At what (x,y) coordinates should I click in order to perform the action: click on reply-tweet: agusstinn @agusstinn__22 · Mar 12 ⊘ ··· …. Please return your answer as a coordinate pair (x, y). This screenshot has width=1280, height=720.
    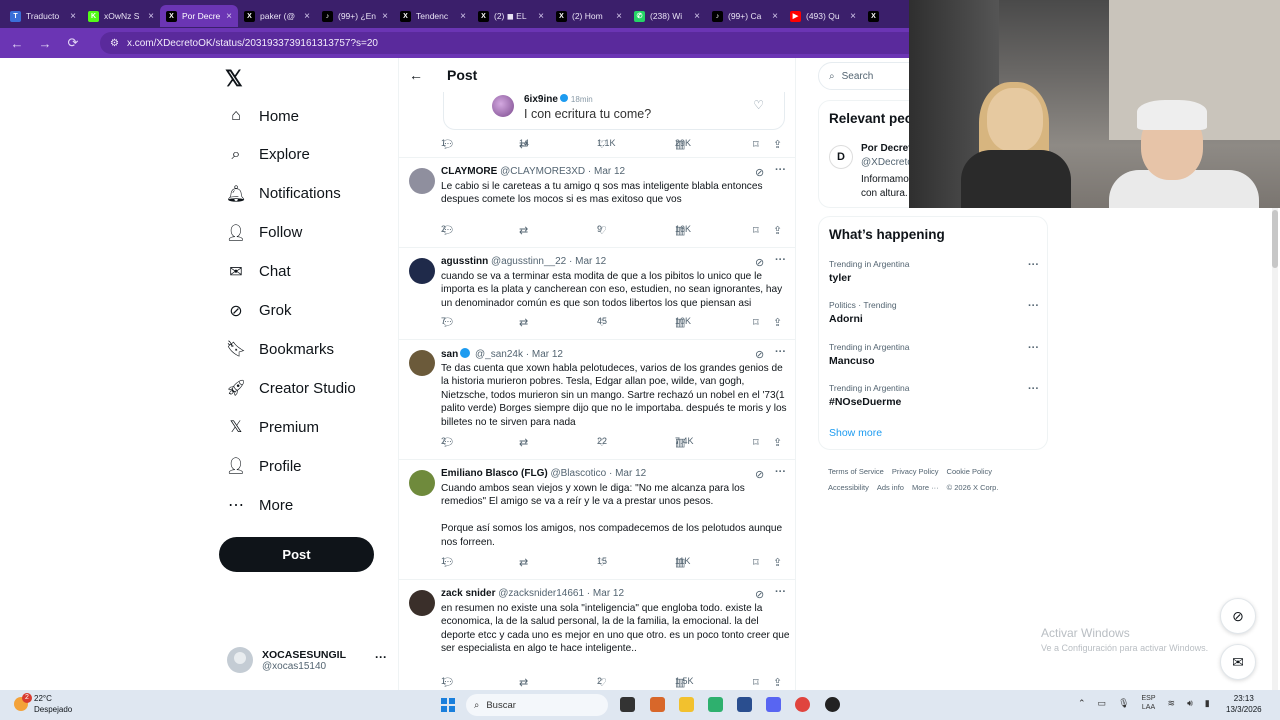
    Looking at the image, I should click on (597, 293).